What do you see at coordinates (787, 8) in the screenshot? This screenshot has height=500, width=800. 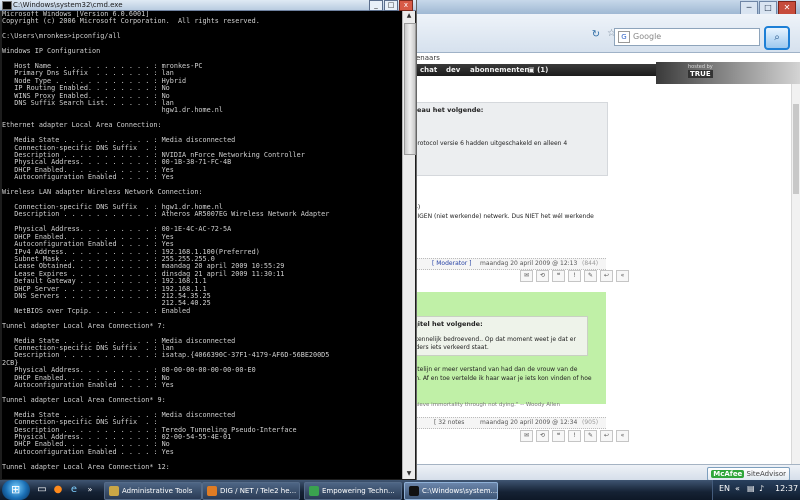 I see `browser-close-button: ✕` at bounding box center [787, 8].